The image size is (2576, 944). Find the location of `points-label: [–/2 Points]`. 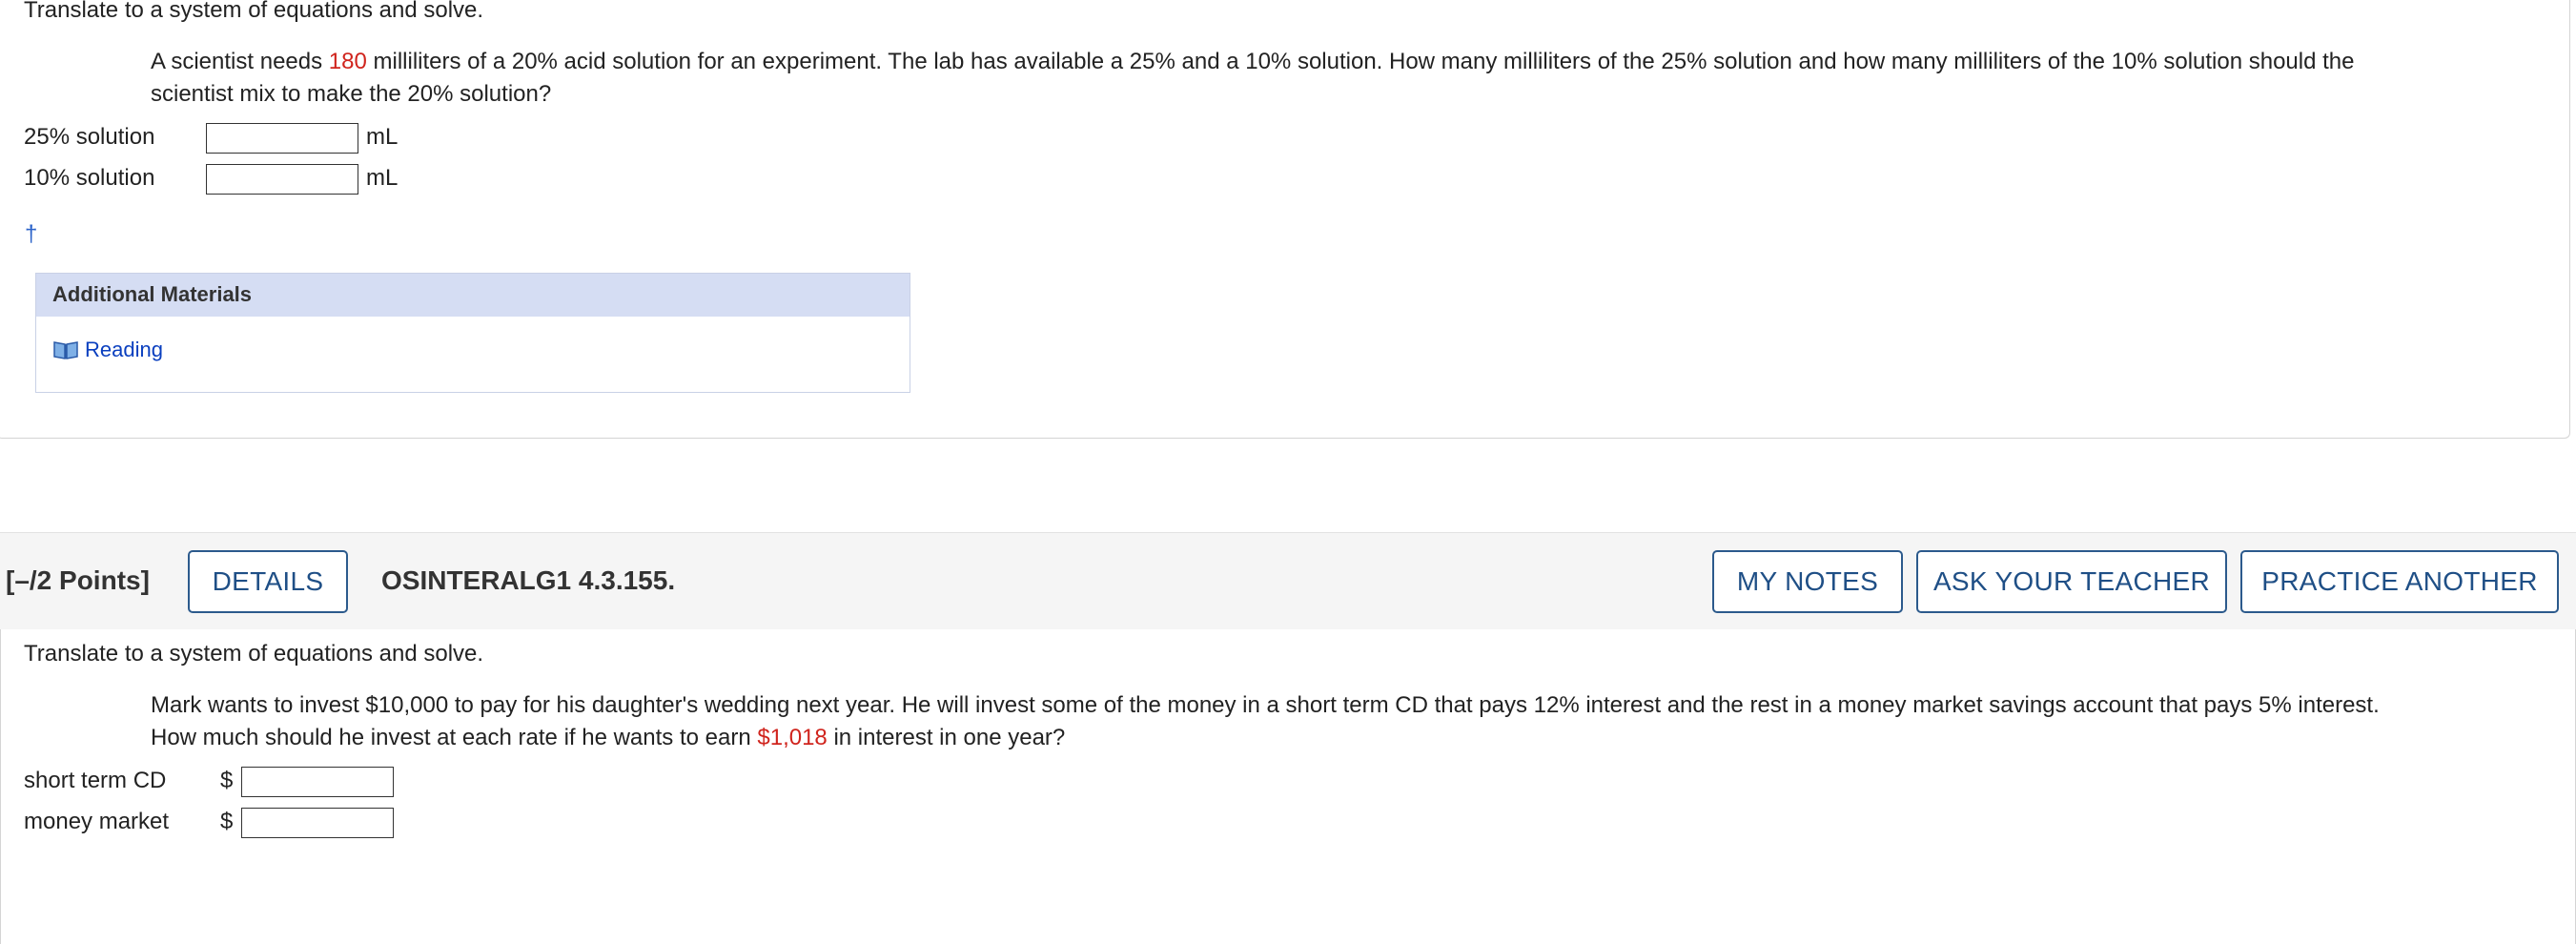

points-label: [–/2 Points] is located at coordinates (78, 580).